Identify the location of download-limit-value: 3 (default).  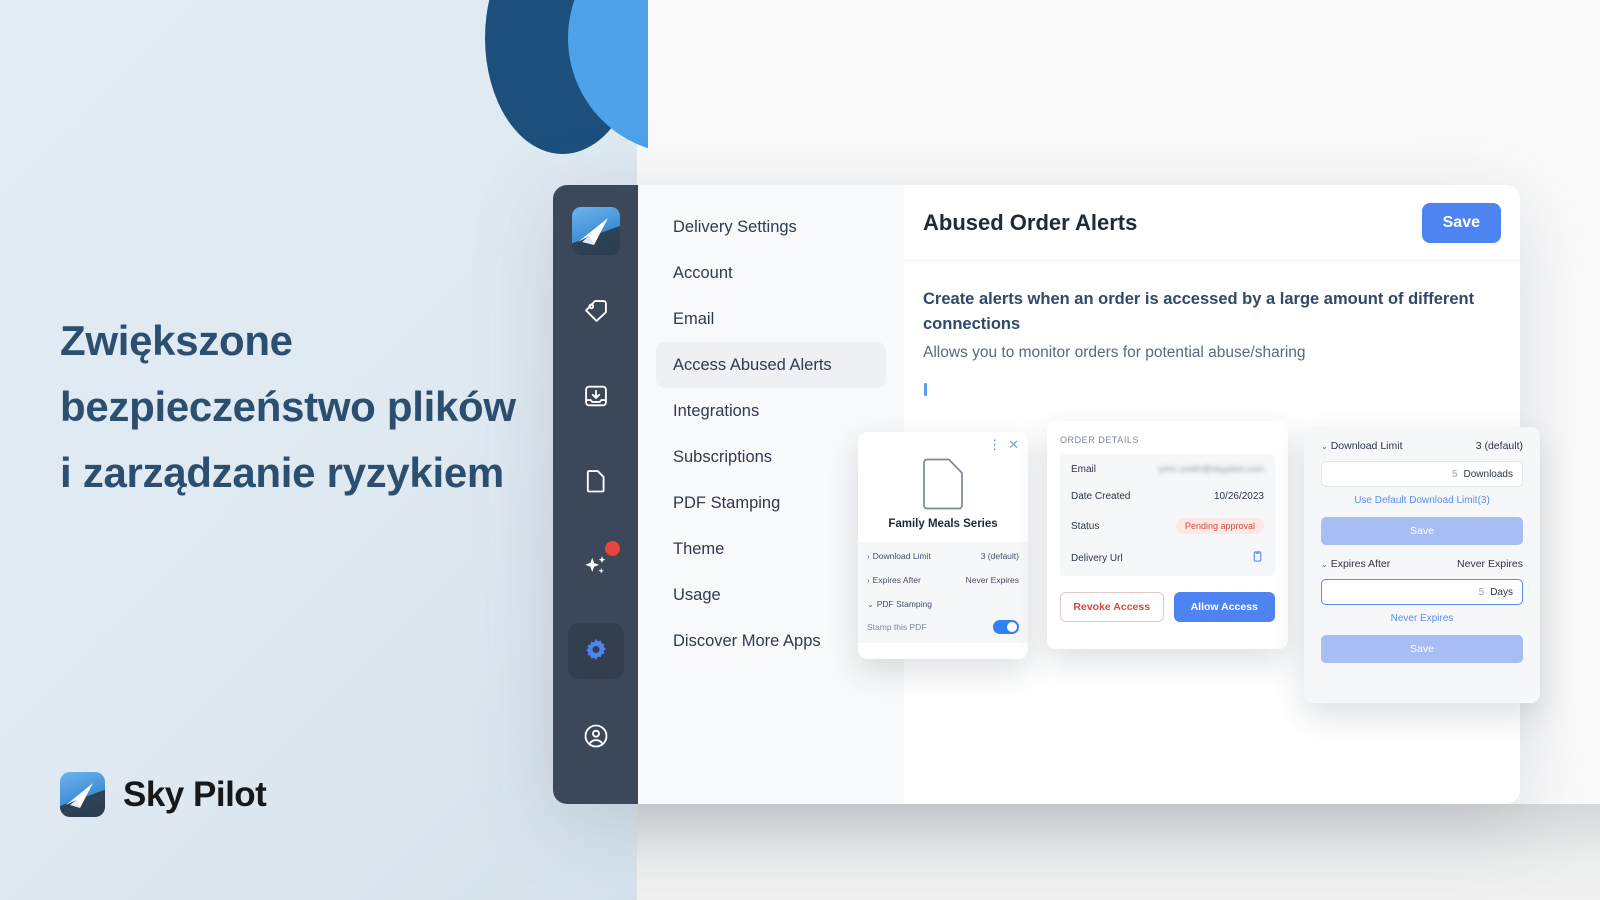
(1499, 446).